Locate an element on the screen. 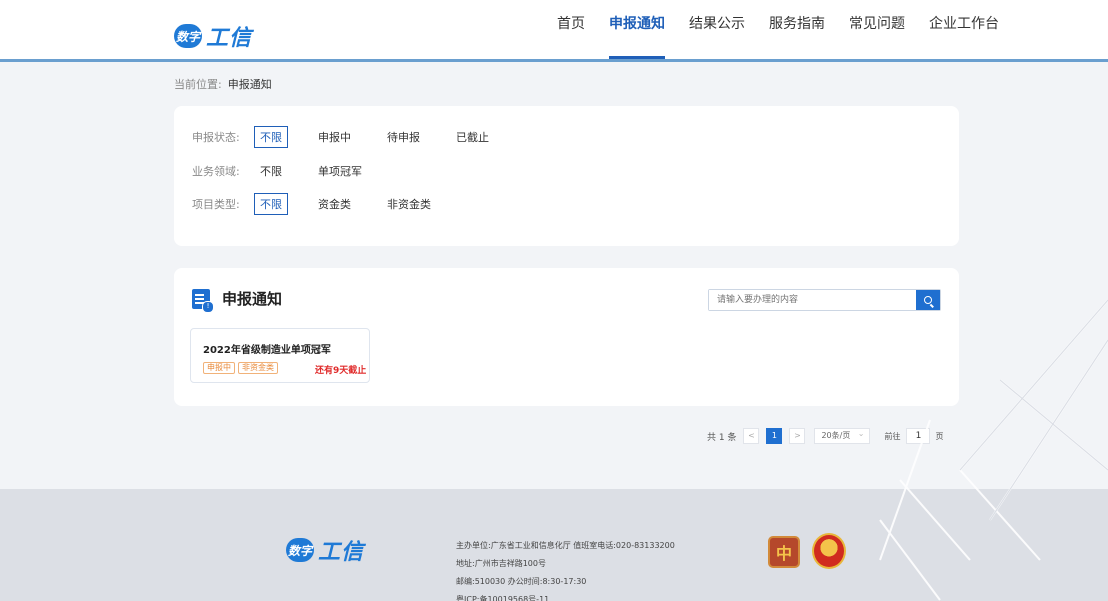 The width and height of the screenshot is (1108, 601). list-header: 申报通知 is located at coordinates (237, 300).